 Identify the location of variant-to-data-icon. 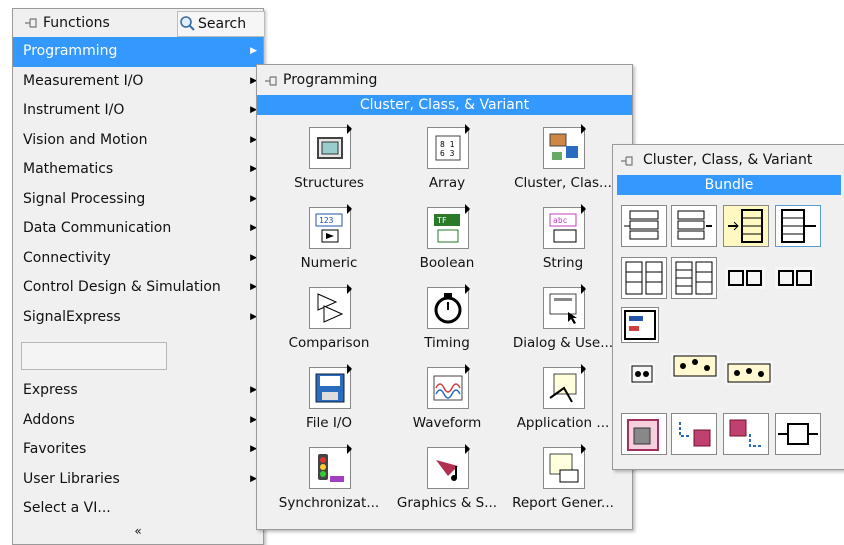
(642, 374).